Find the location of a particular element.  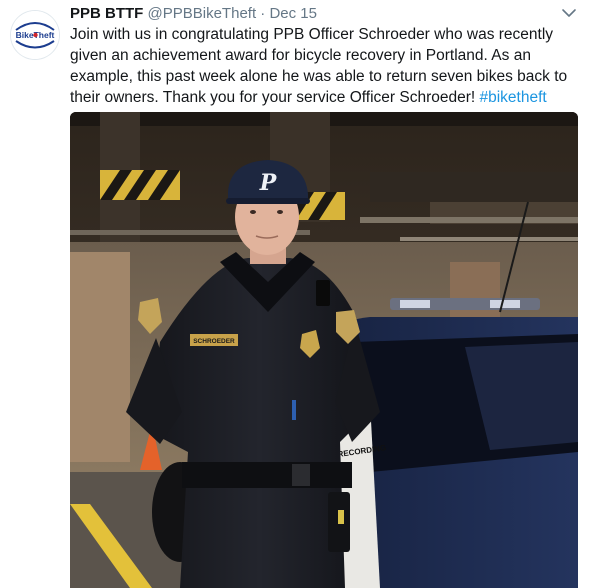

avatar: BikeTheft is located at coordinates (35, 35).